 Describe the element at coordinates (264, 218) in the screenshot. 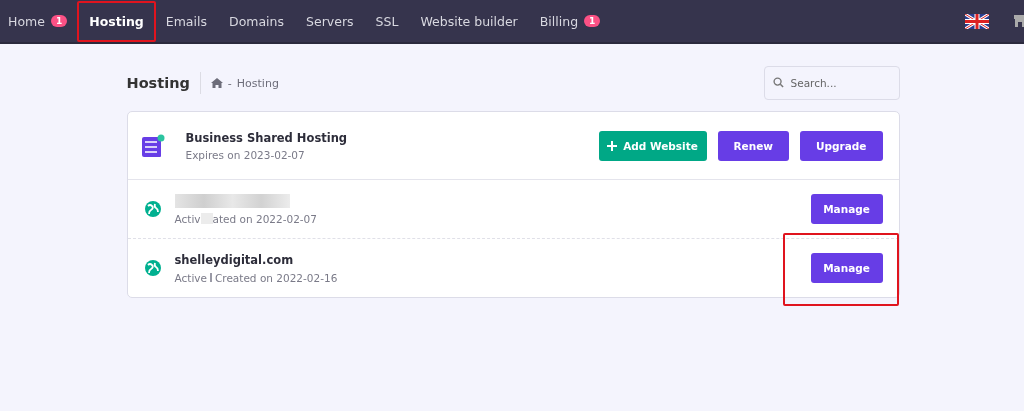

I see `creation-date: ated on 2022-02-07` at that location.